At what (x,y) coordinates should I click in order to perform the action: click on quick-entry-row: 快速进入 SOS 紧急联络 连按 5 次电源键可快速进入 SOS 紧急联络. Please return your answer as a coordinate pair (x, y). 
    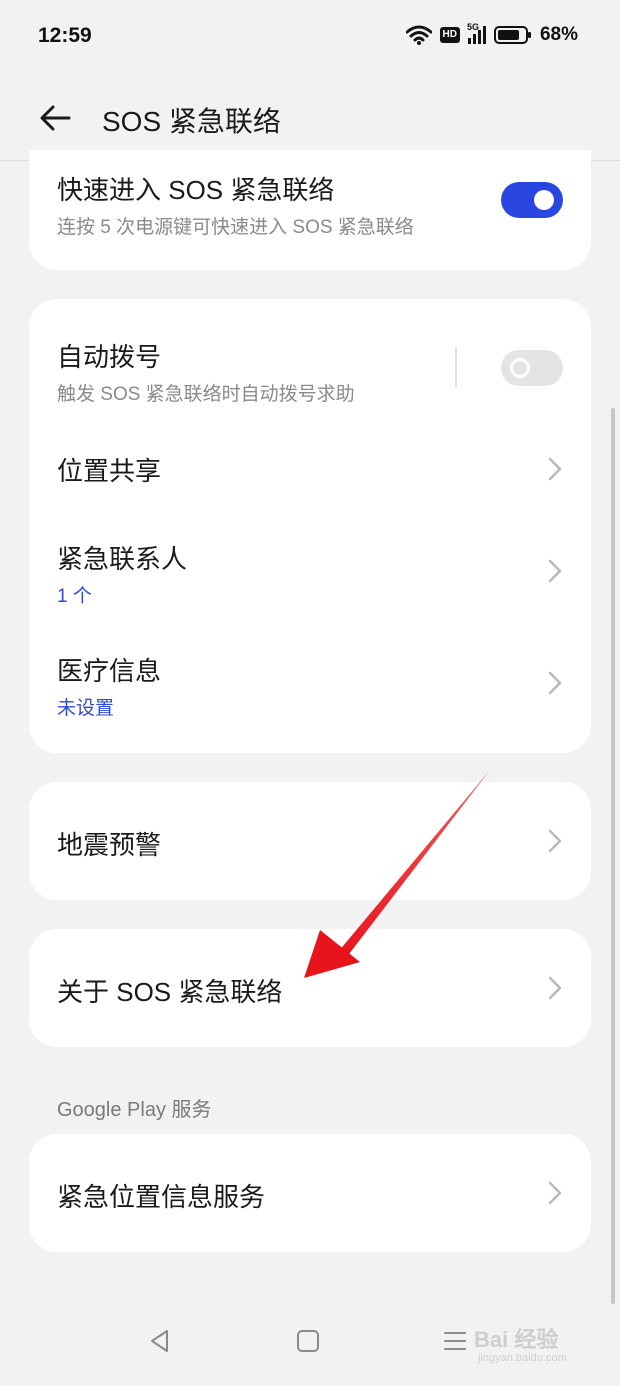
    Looking at the image, I should click on (310, 210).